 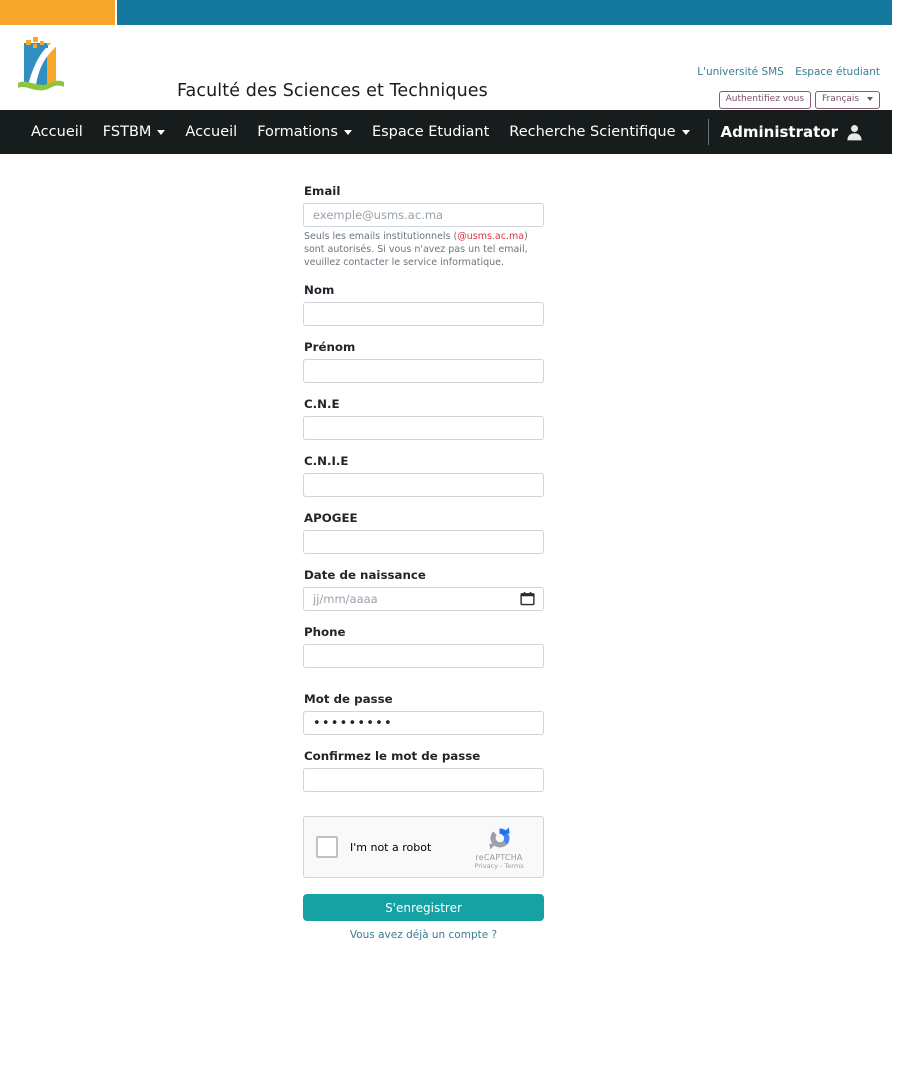 I want to click on user-menu: Administrator, so click(x=796, y=132).